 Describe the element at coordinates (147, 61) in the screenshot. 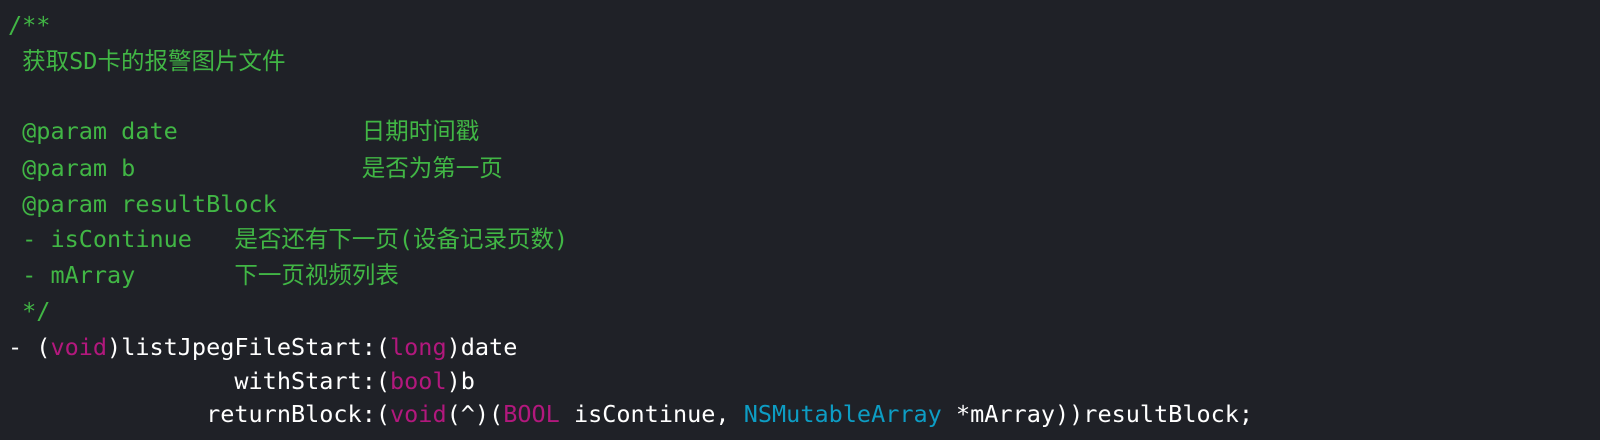

I see `code-line-2: 获取SD卡的报警图片文件` at that location.